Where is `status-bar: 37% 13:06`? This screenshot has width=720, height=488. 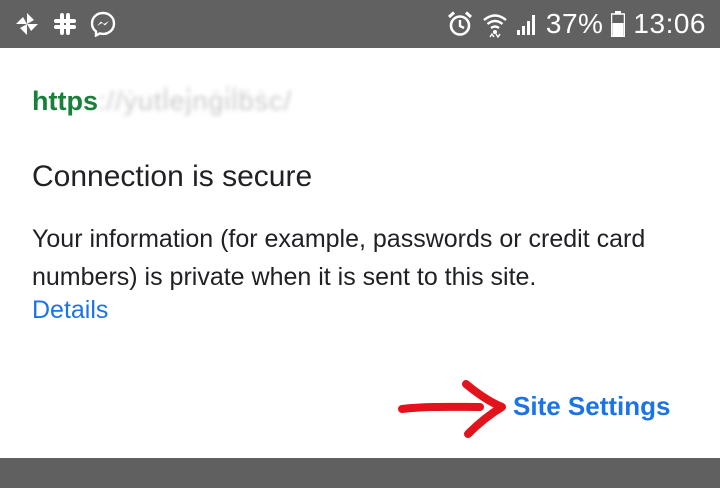 status-bar: 37% 13:06 is located at coordinates (360, 24).